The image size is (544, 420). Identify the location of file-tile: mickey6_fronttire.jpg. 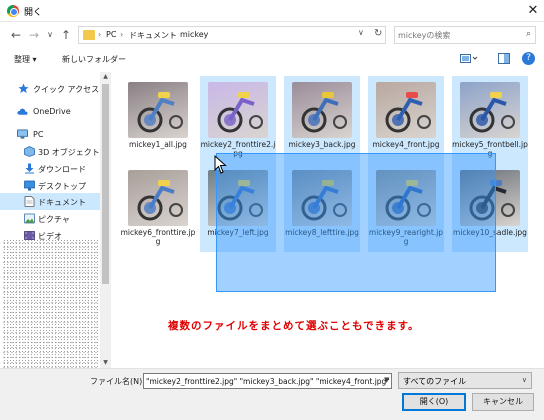
(158, 208).